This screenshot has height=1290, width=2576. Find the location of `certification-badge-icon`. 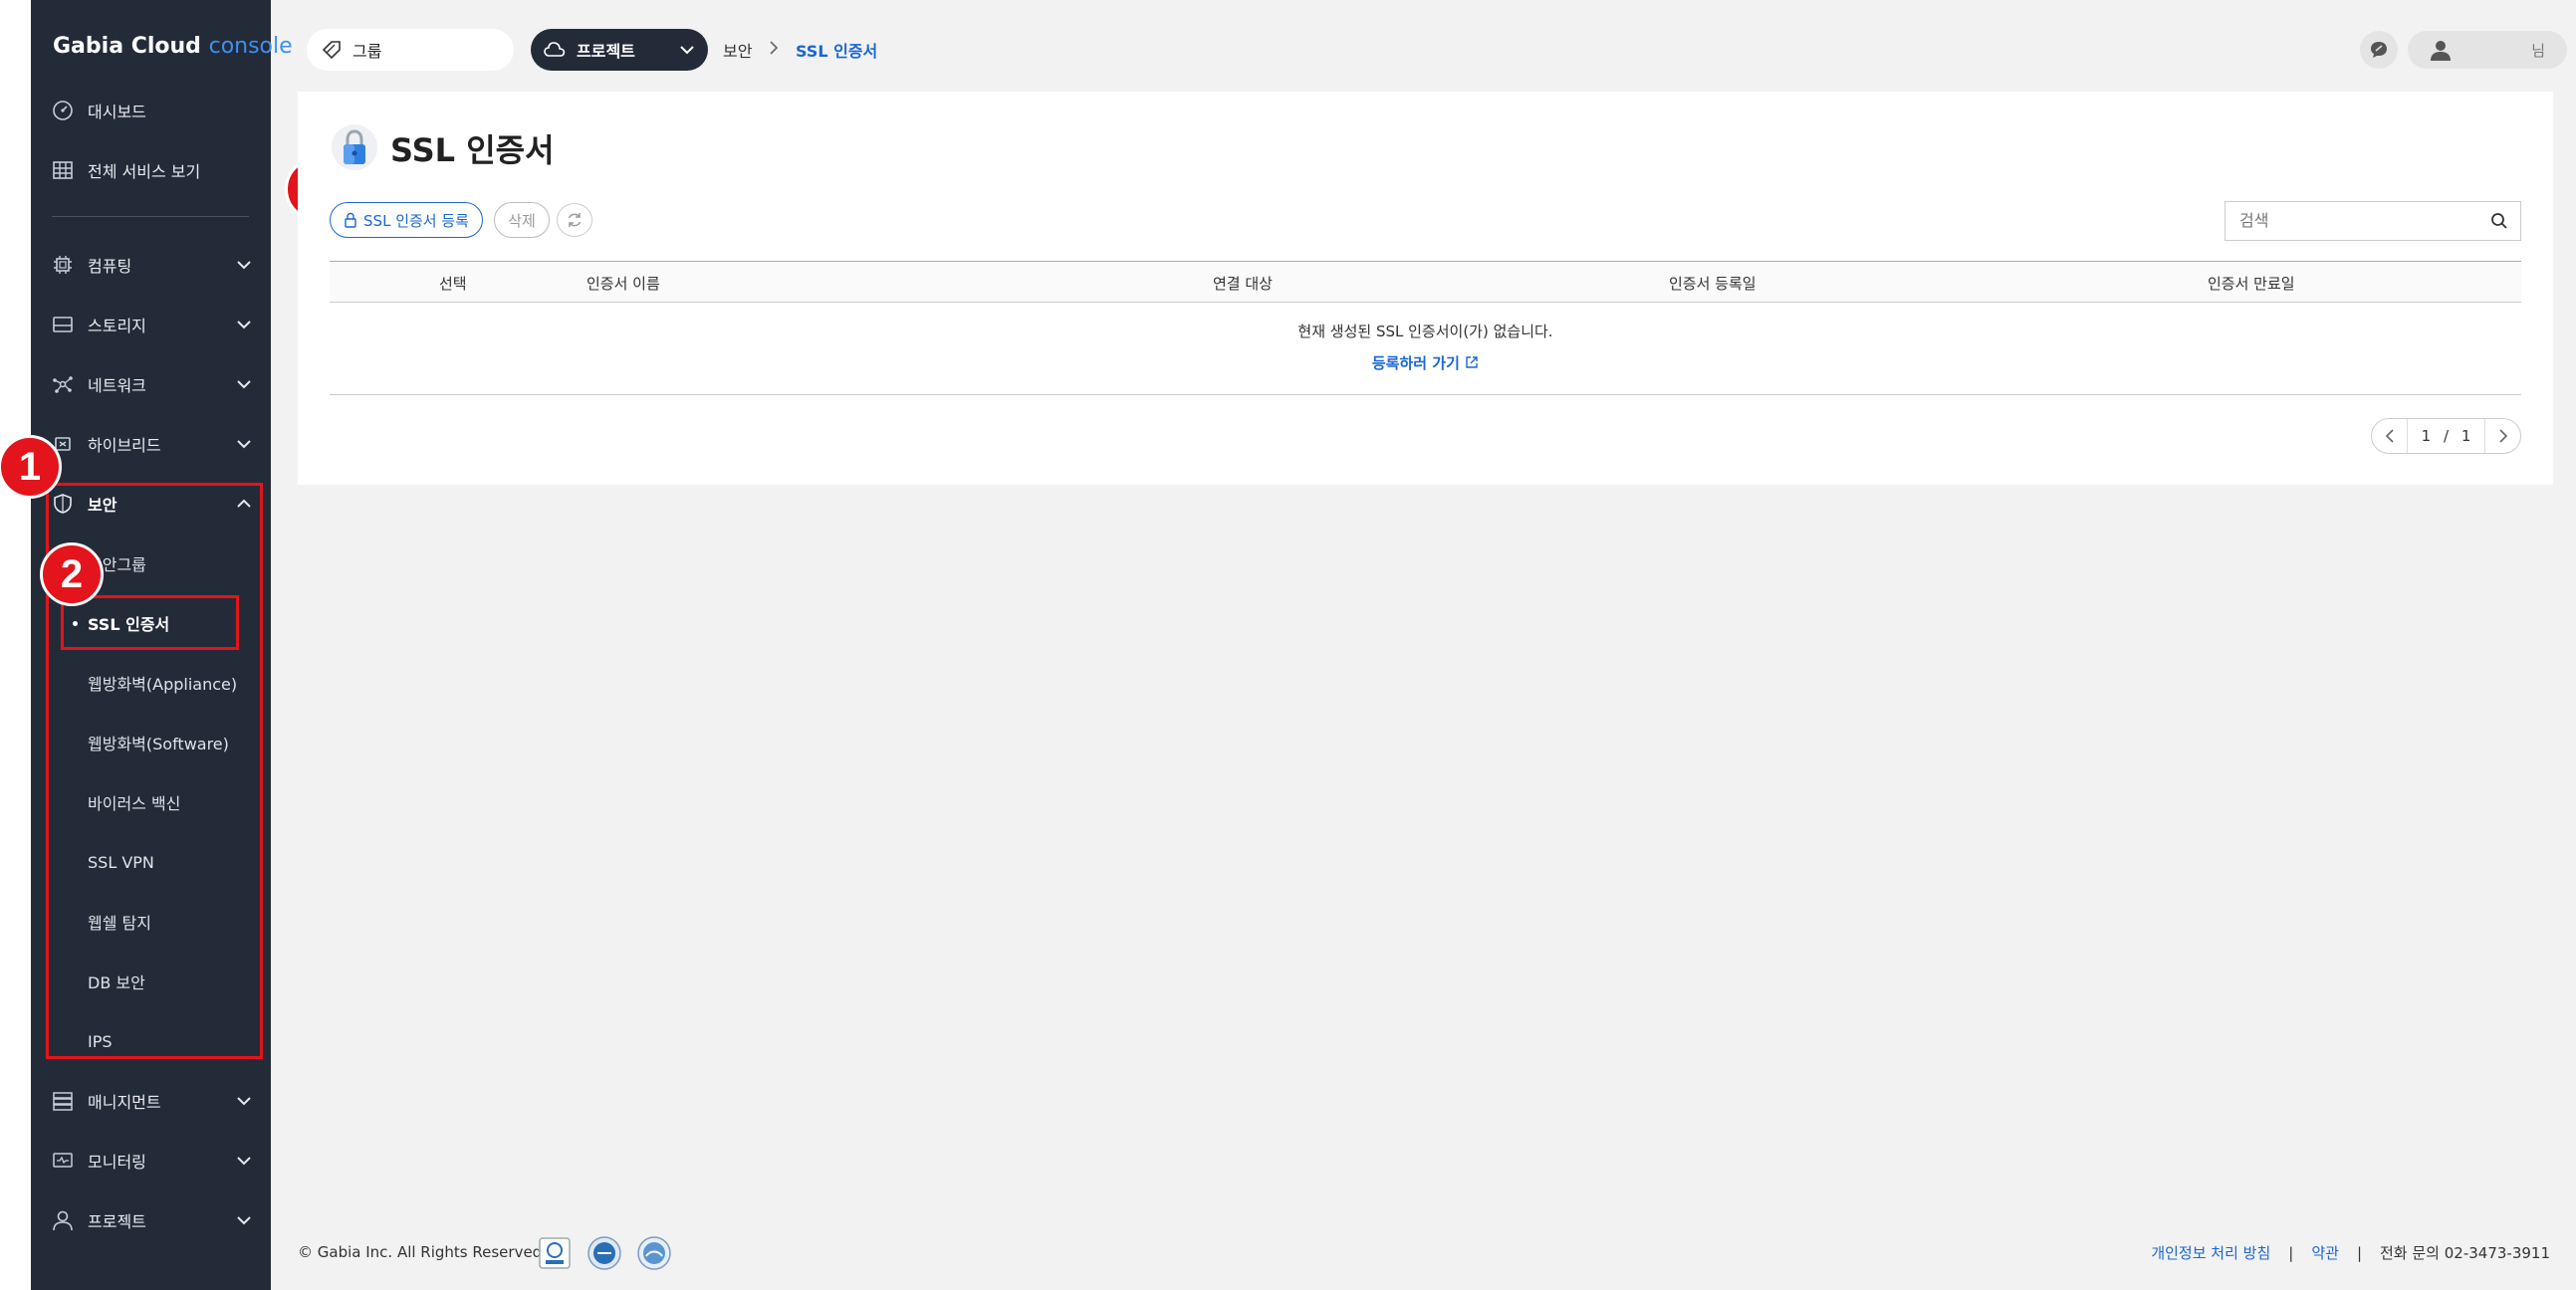

certification-badge-icon is located at coordinates (555, 1253).